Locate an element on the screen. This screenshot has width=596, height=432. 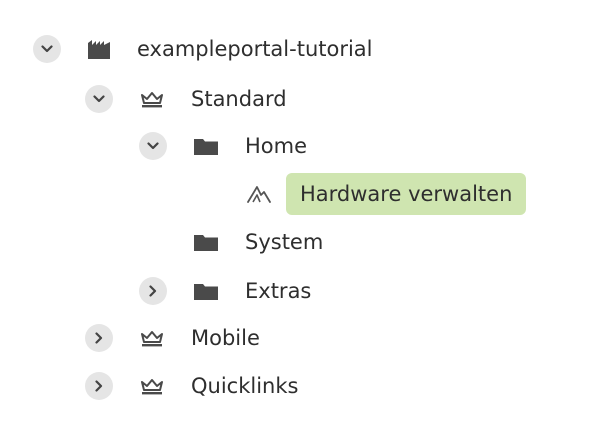
tree-node-label-selected: Hardware verwalten is located at coordinates (406, 194).